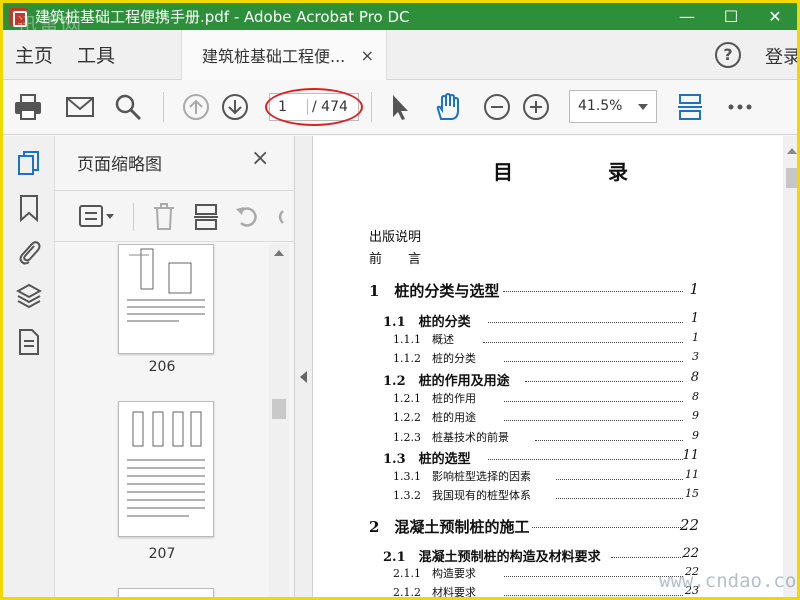  I want to click on toc-entry: 2.1 混凝土预制桩的构造及材料要求 22, so click(548, 556).